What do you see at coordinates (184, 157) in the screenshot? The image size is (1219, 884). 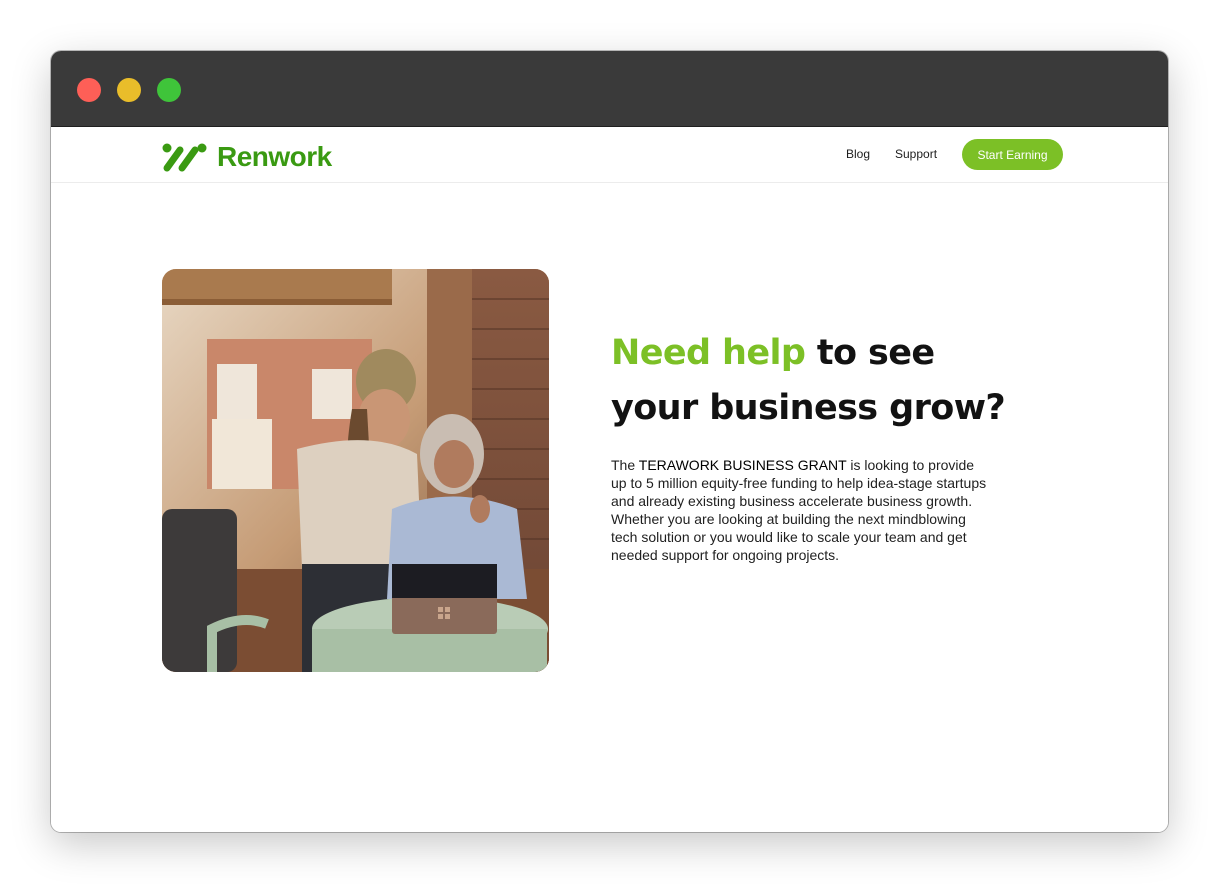 I see `renwork-logo-icon` at bounding box center [184, 157].